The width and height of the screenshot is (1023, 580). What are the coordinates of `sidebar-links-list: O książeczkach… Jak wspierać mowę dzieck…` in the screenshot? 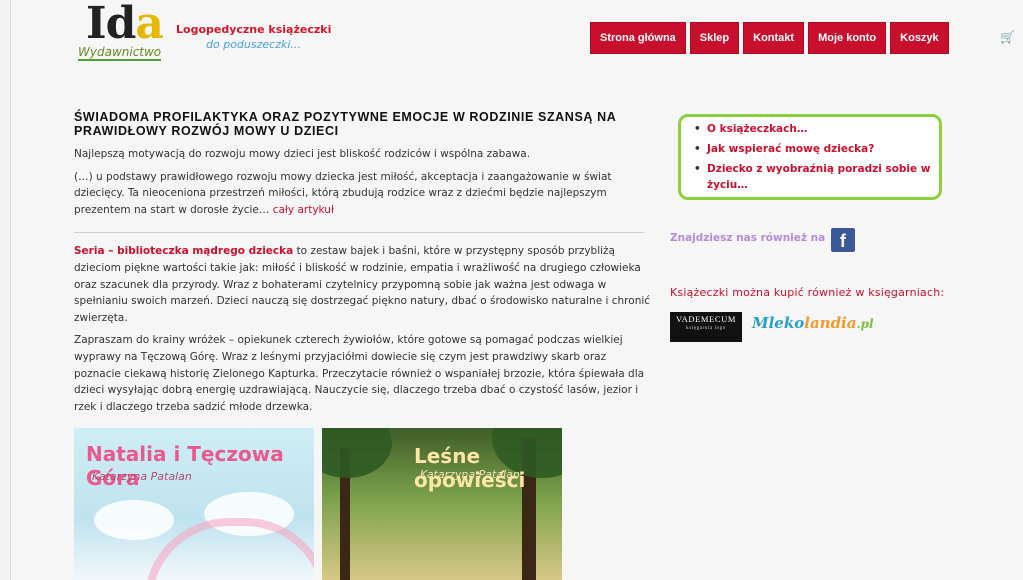 It's located at (810, 155).